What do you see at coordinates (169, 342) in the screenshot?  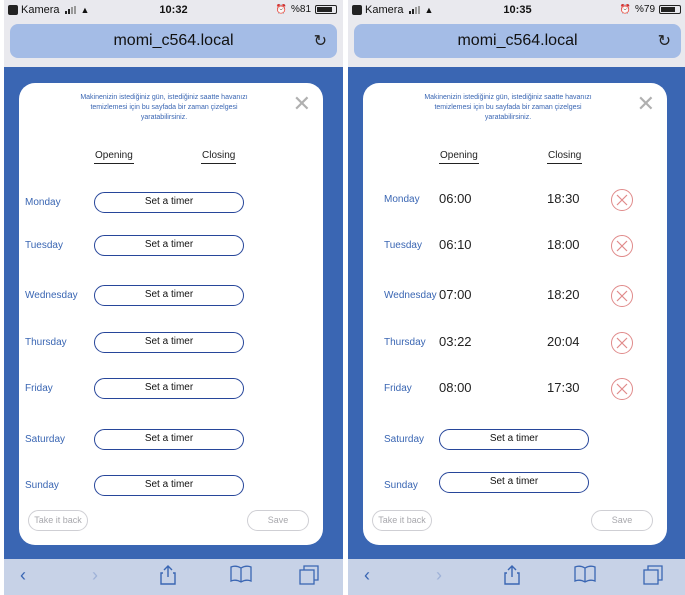 I see `set-timer-button-thursday: Set a timer` at bounding box center [169, 342].